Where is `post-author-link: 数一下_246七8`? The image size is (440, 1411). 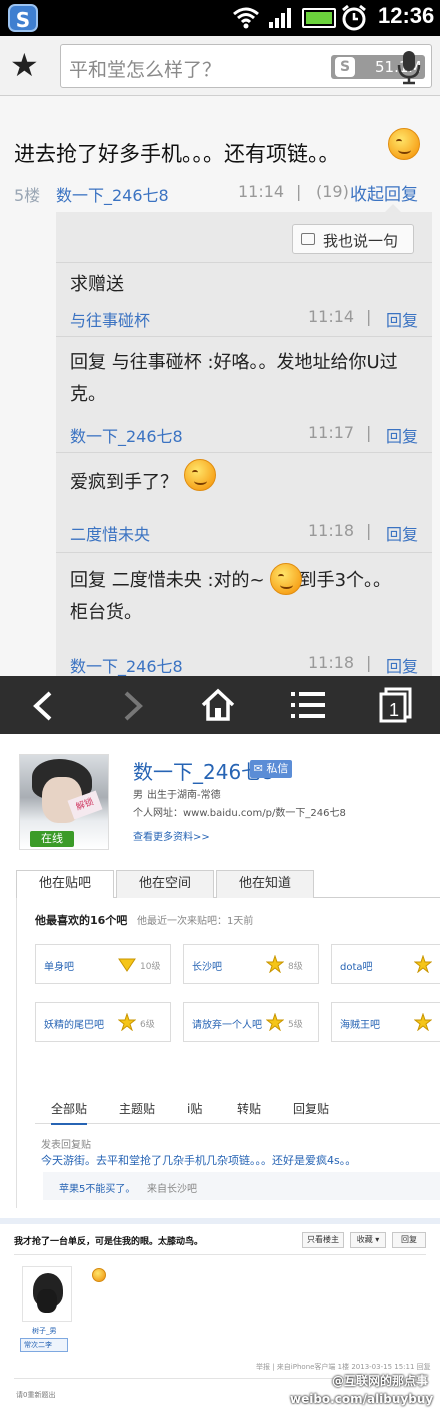
post-author-link: 数一下_246七8 is located at coordinates (112, 194).